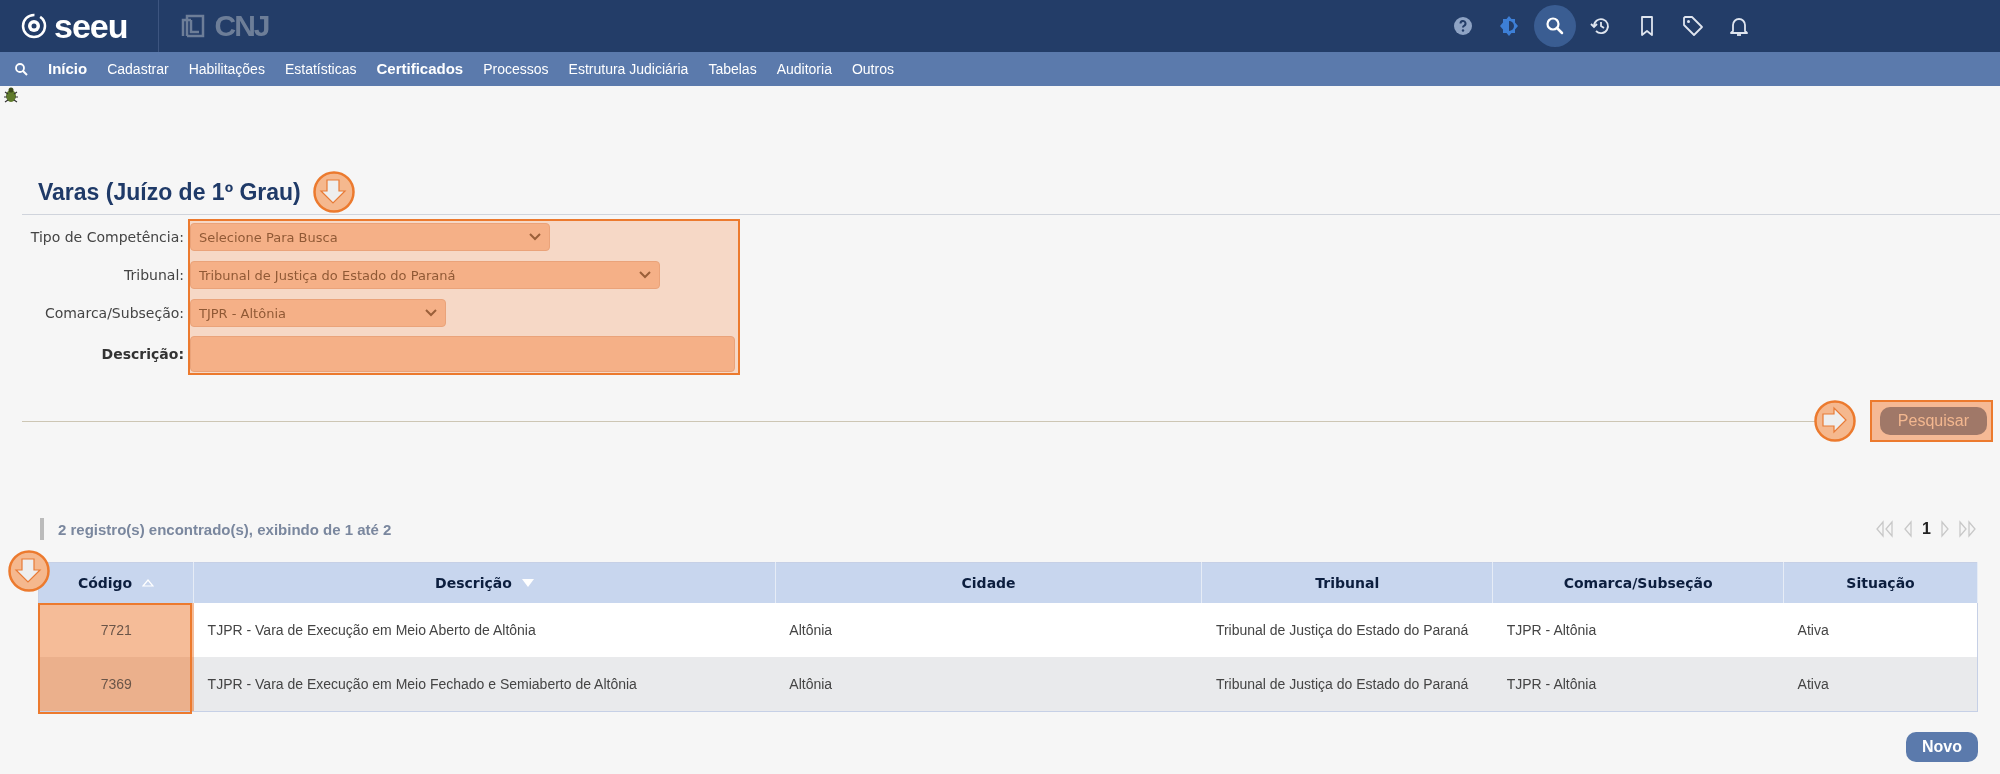  I want to click on contrast-icon, so click(1509, 26).